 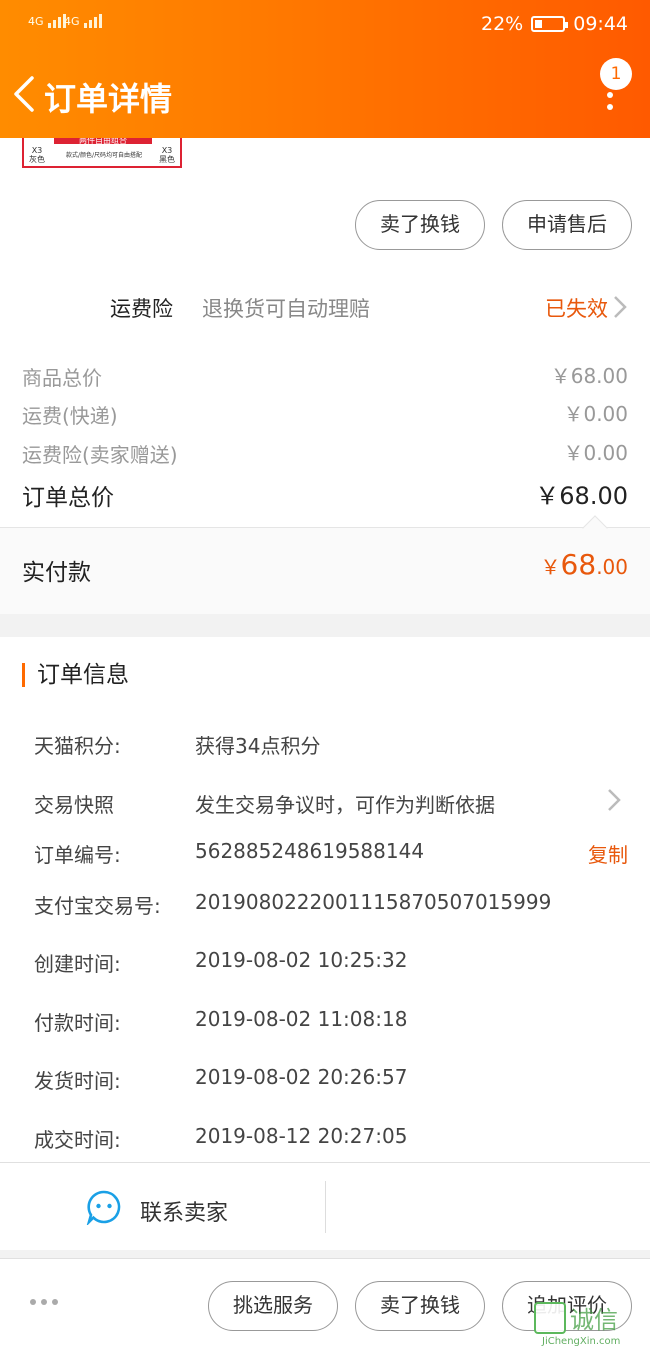 I want to click on goods-total-label: 商品总价, so click(x=62, y=378).